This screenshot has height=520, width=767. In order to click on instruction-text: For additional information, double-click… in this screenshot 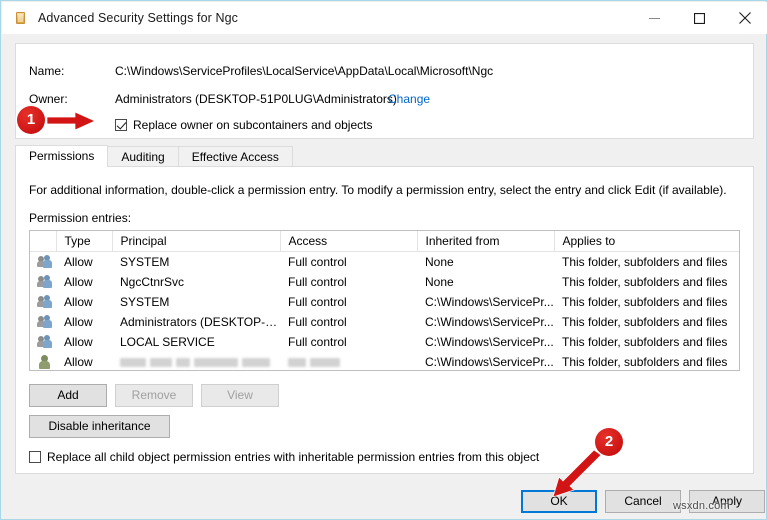, I will do `click(378, 190)`.